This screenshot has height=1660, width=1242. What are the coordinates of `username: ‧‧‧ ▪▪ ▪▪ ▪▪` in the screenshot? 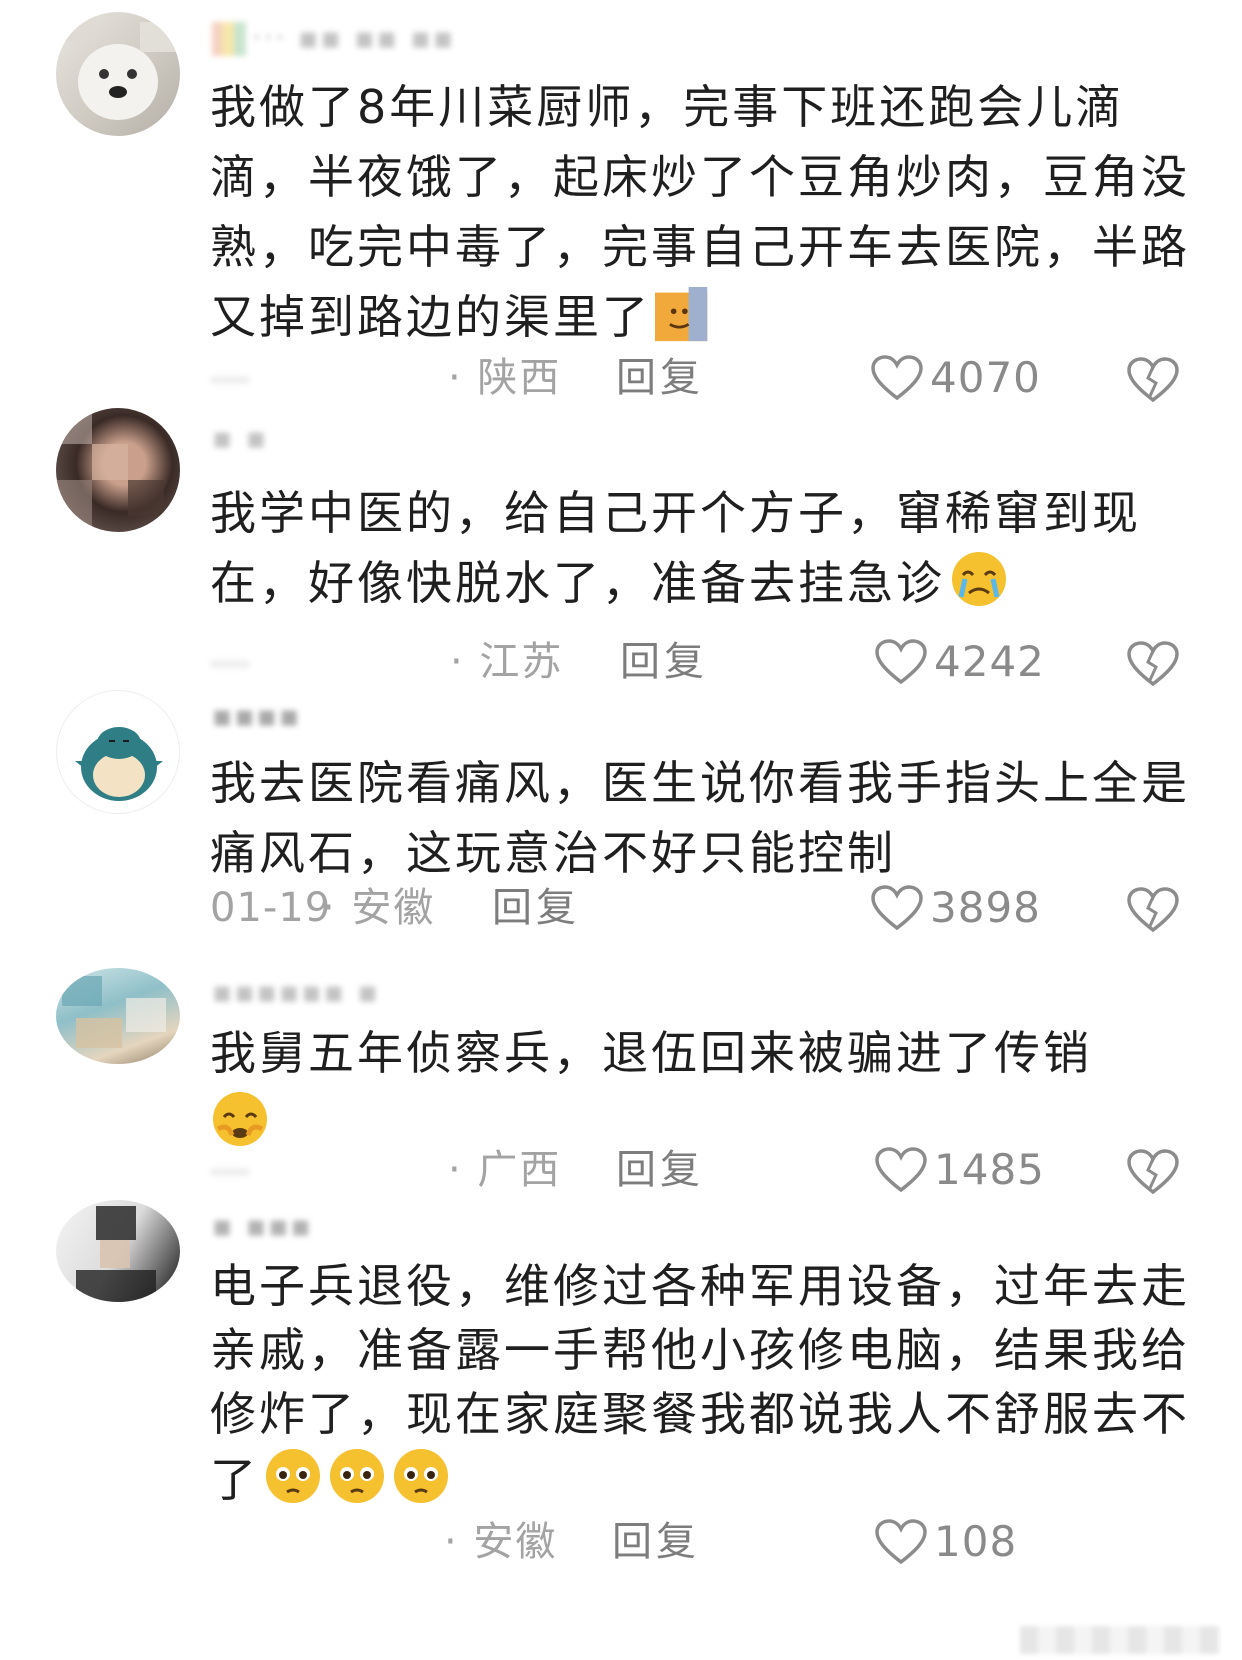 It's located at (334, 39).